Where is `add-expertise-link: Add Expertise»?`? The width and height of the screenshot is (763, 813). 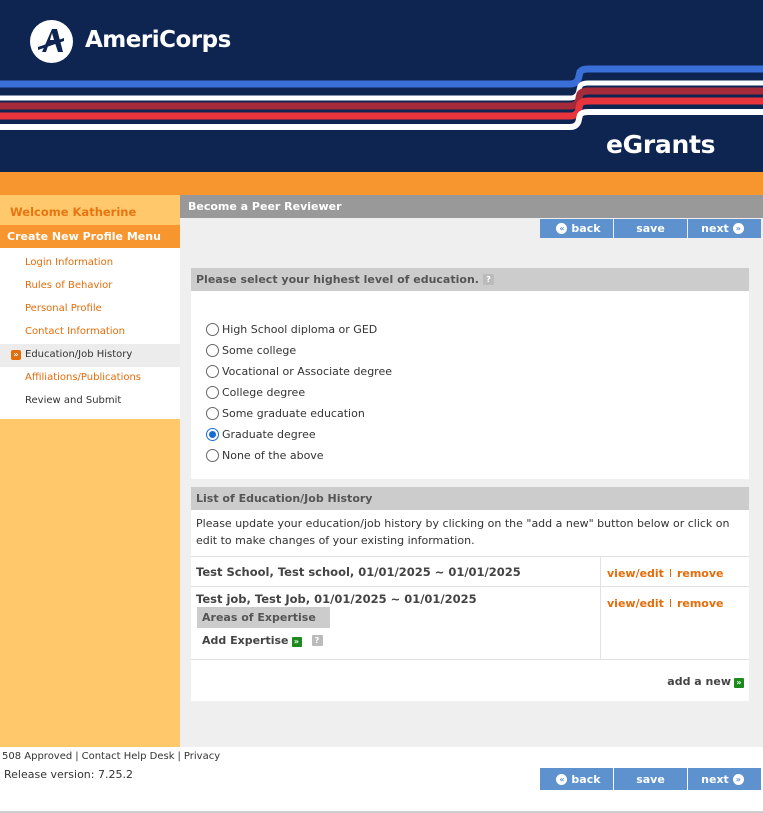
add-expertise-link: Add Expertise»? is located at coordinates (262, 640).